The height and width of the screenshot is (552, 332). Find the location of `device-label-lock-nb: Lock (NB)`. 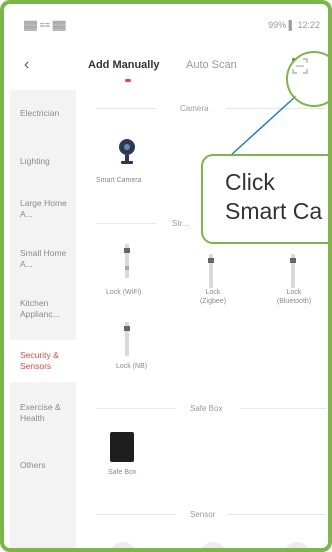

device-label-lock-nb: Lock (NB) is located at coordinates (131, 366).